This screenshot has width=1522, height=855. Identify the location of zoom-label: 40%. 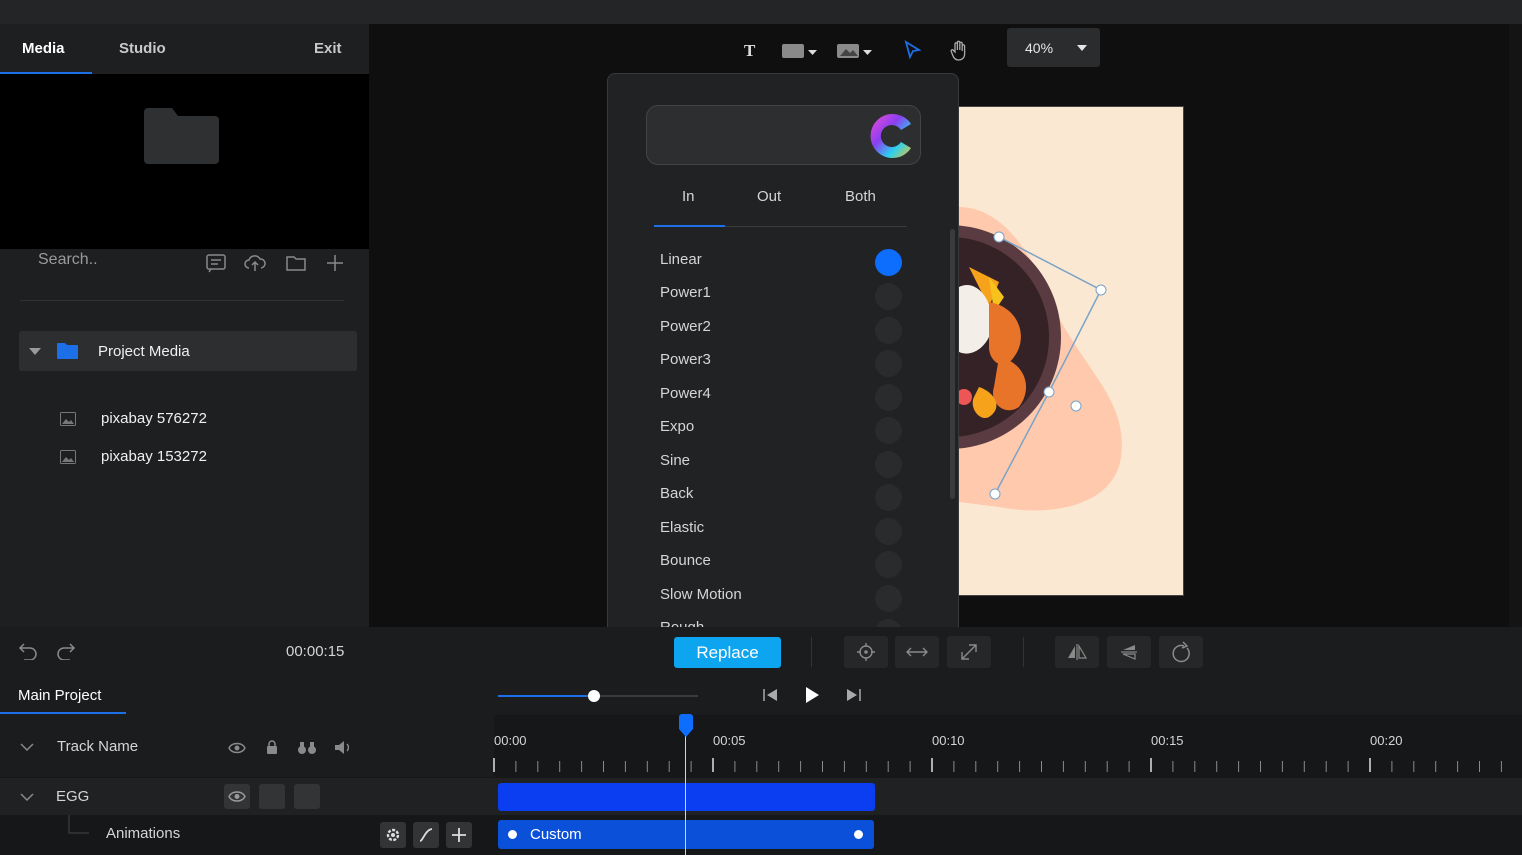
(1039, 48).